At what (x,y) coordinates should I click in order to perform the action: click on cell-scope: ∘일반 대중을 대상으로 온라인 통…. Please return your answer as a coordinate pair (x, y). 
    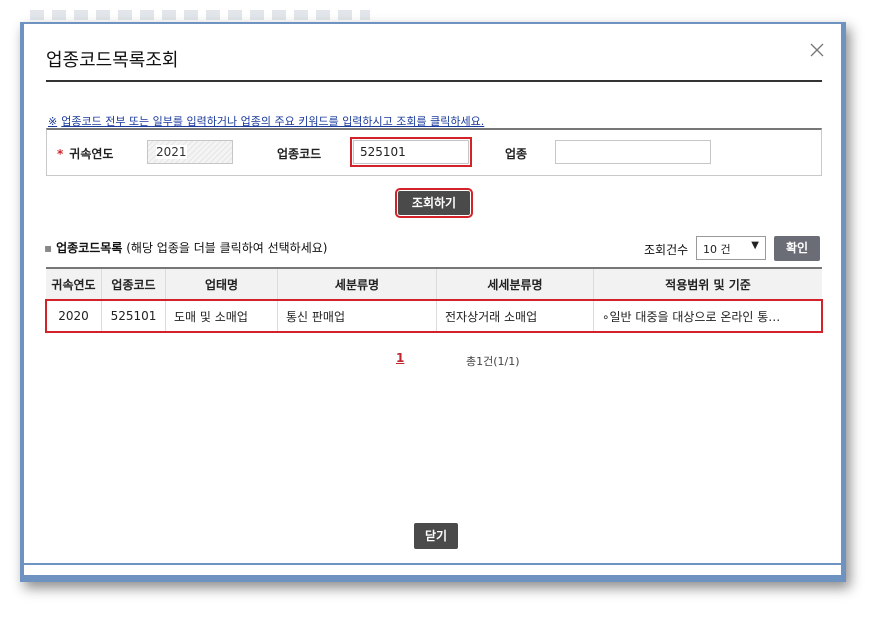
    Looking at the image, I should click on (691, 316).